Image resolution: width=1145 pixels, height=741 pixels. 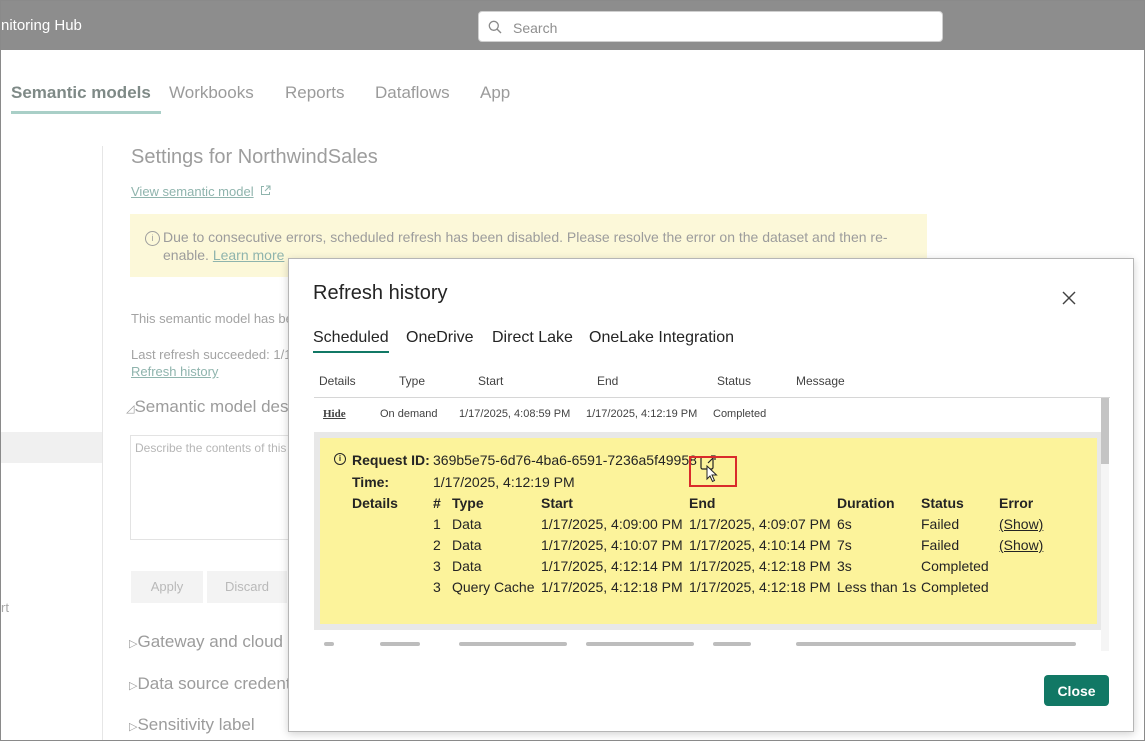 What do you see at coordinates (877, 587) in the screenshot?
I see `detail-row-duration: Less than 1s` at bounding box center [877, 587].